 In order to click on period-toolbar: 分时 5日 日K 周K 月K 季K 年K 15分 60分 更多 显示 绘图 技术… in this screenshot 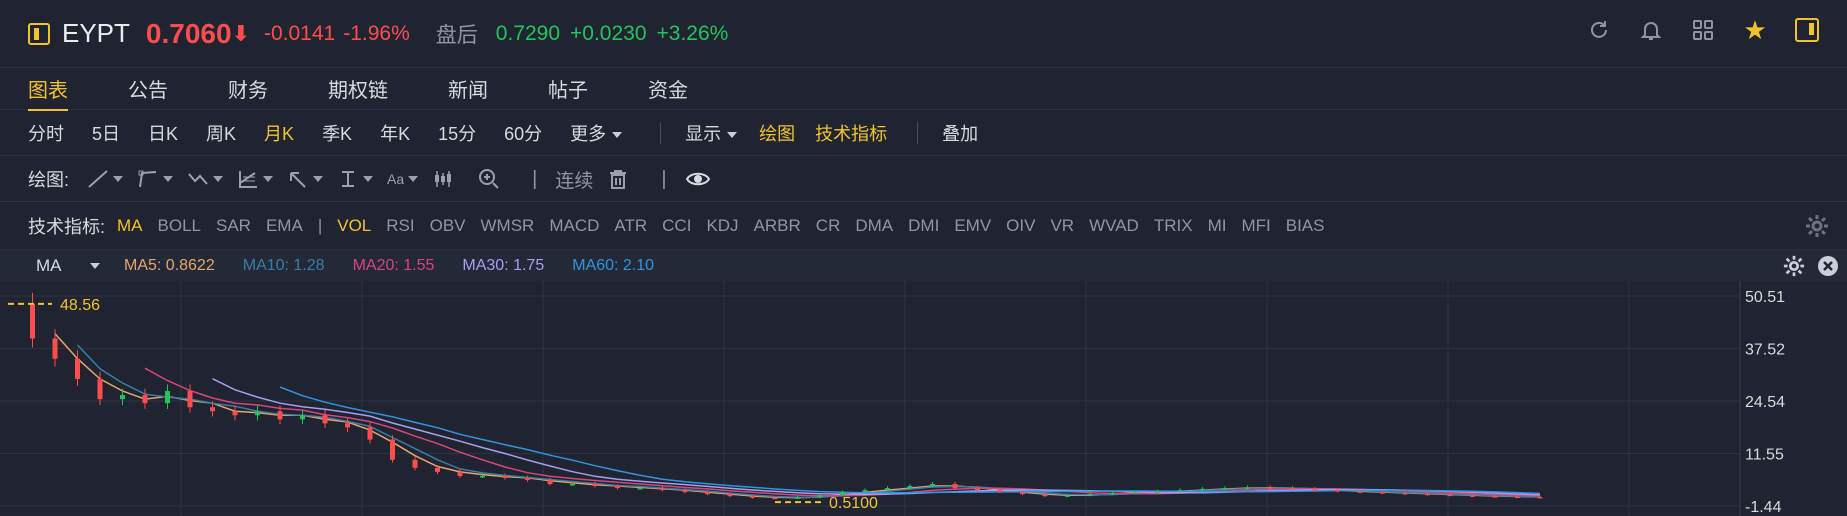, I will do `click(923, 133)`.